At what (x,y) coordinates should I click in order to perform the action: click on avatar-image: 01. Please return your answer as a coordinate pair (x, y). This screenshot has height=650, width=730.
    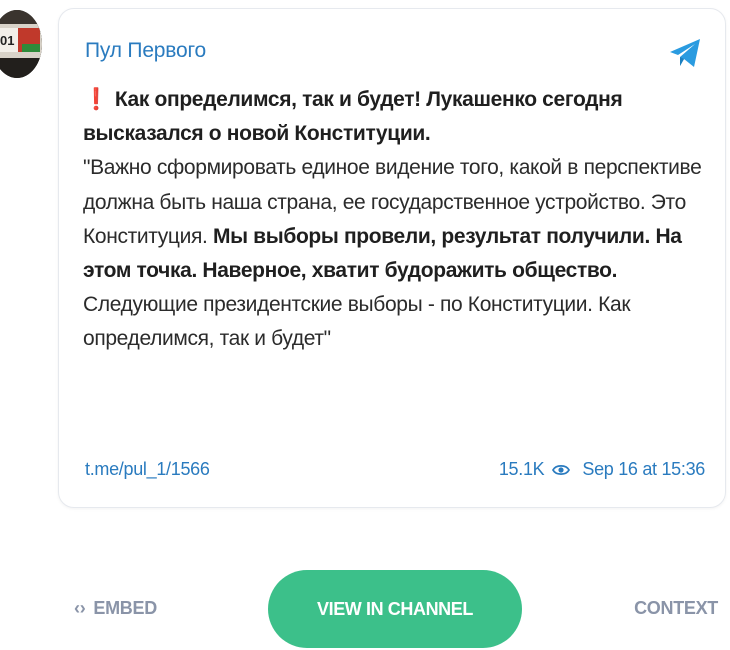
    Looking at the image, I should click on (21, 44).